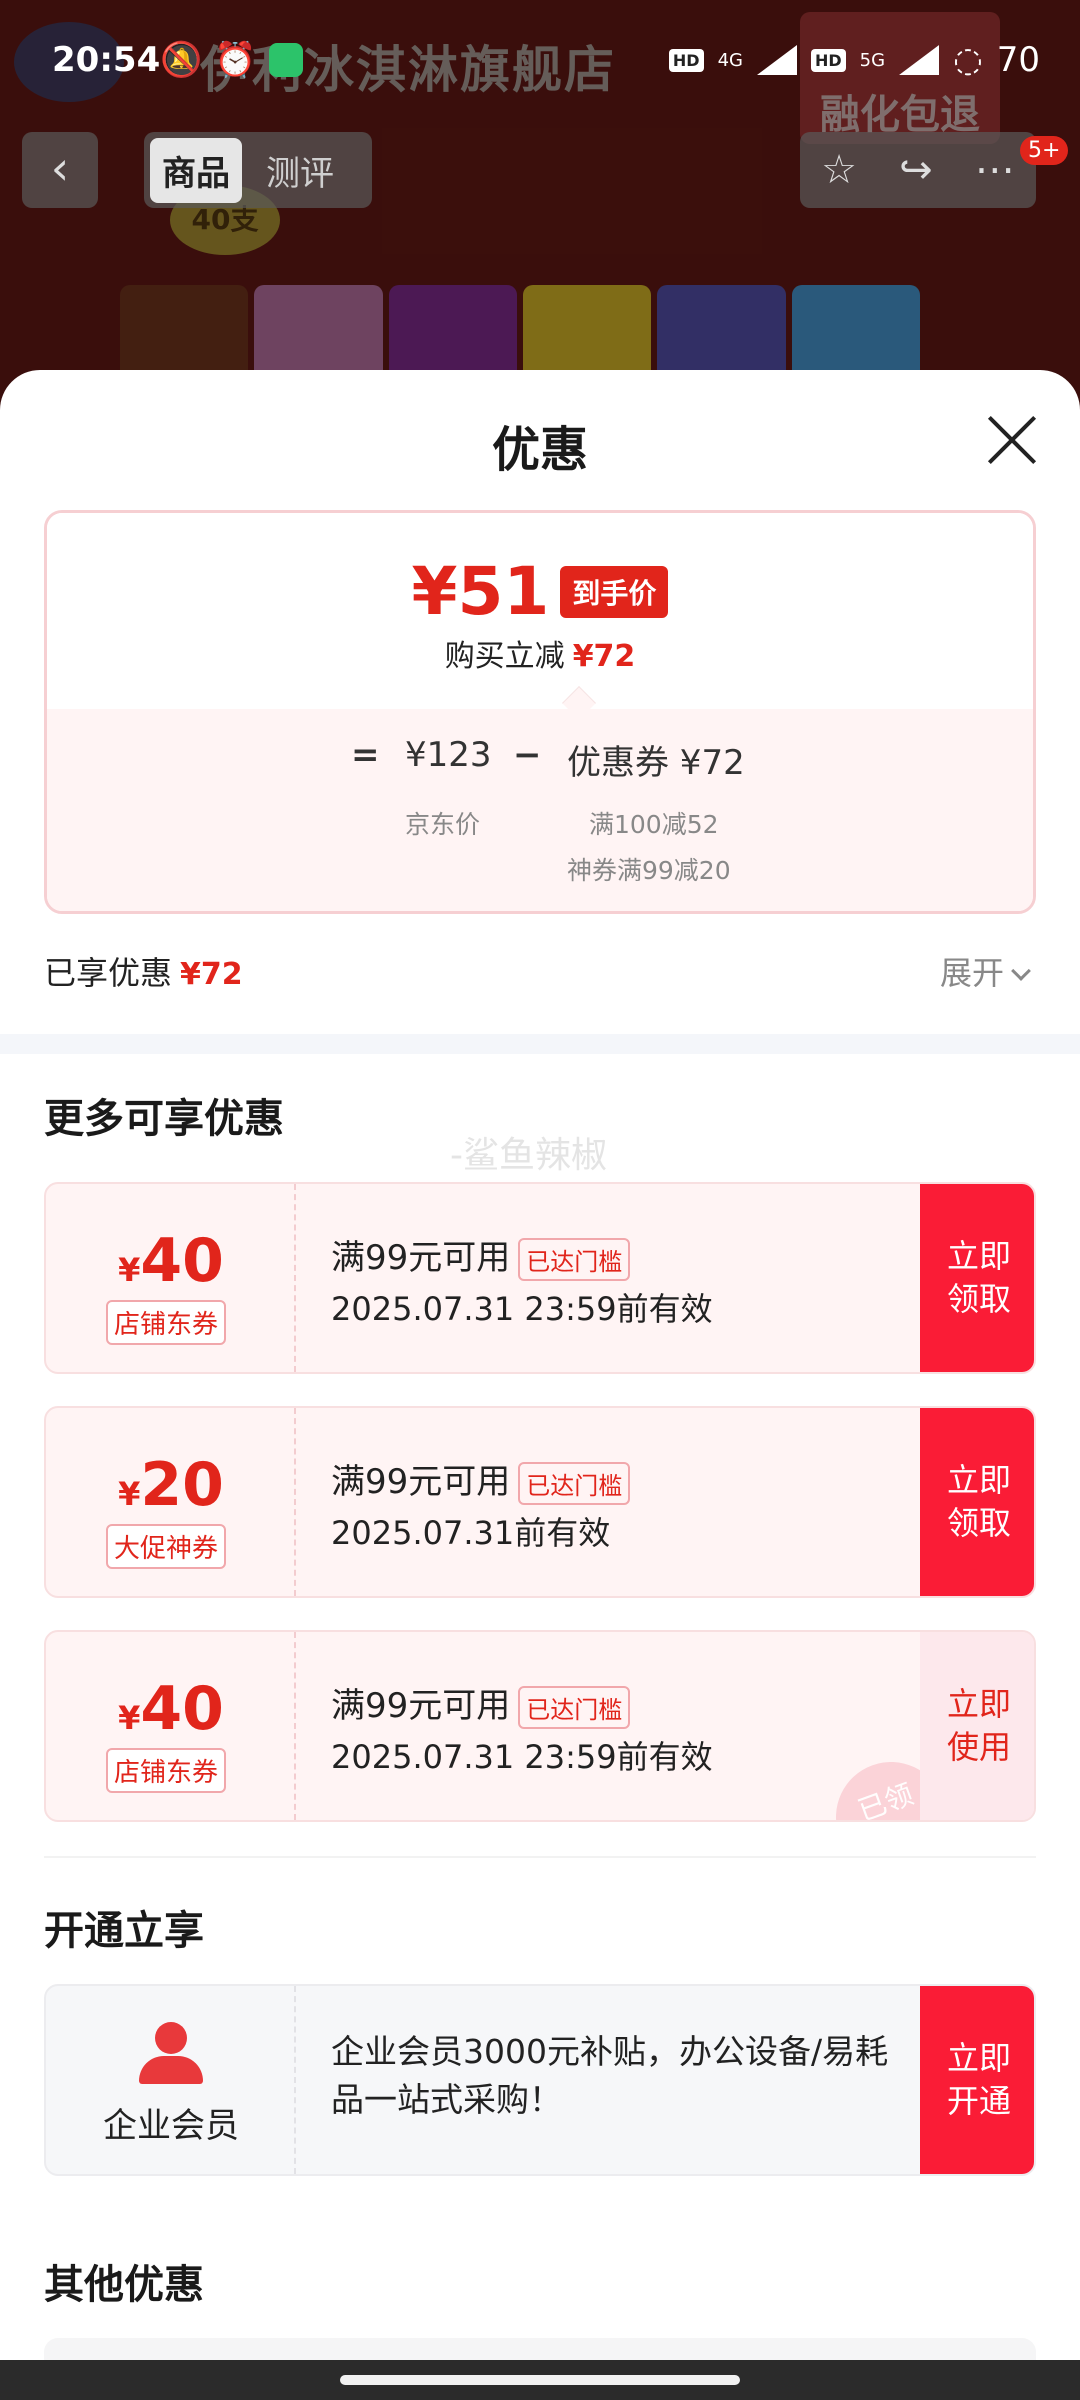 Image resolution: width=1080 pixels, height=2400 pixels. I want to click on alarm-icon: ⏰, so click(235, 60).